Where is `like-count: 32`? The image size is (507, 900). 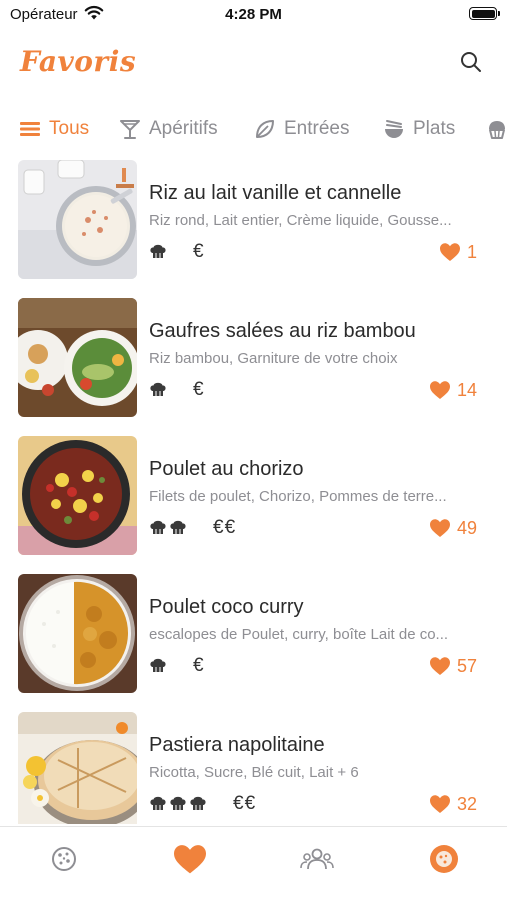
like-count: 32 is located at coordinates (466, 803).